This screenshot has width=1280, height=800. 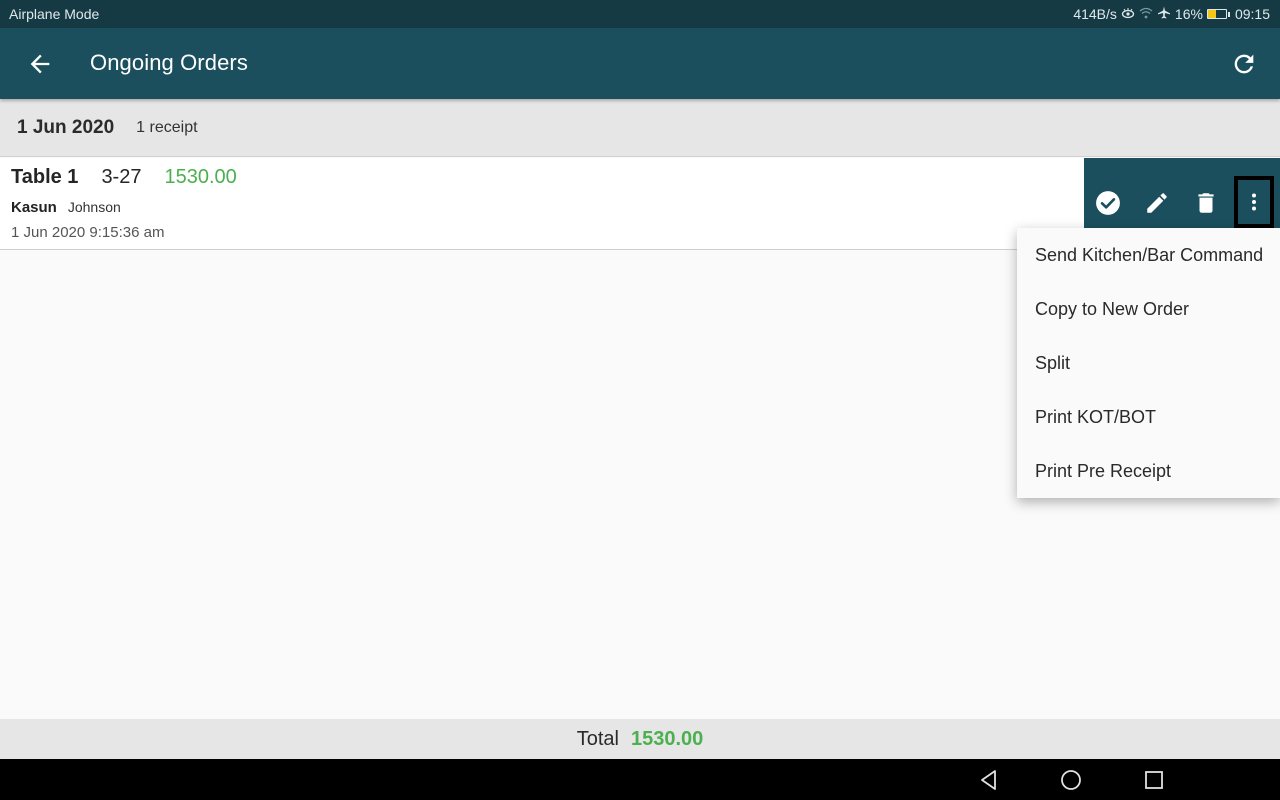 What do you see at coordinates (1164, 14) in the screenshot?
I see `airplane-icon` at bounding box center [1164, 14].